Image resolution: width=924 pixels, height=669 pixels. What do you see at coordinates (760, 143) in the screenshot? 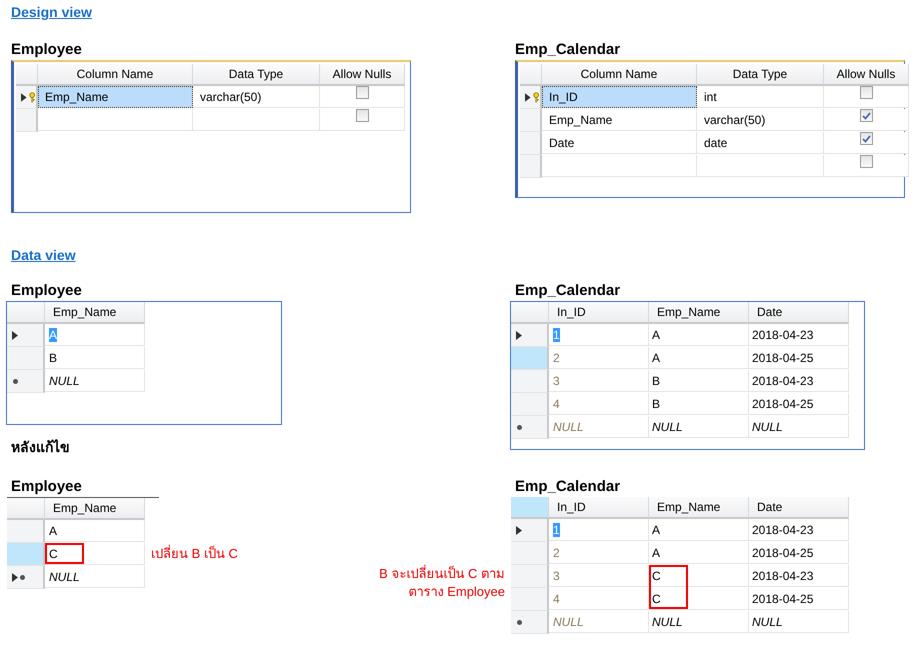
I see `data-type-cell: date` at bounding box center [760, 143].